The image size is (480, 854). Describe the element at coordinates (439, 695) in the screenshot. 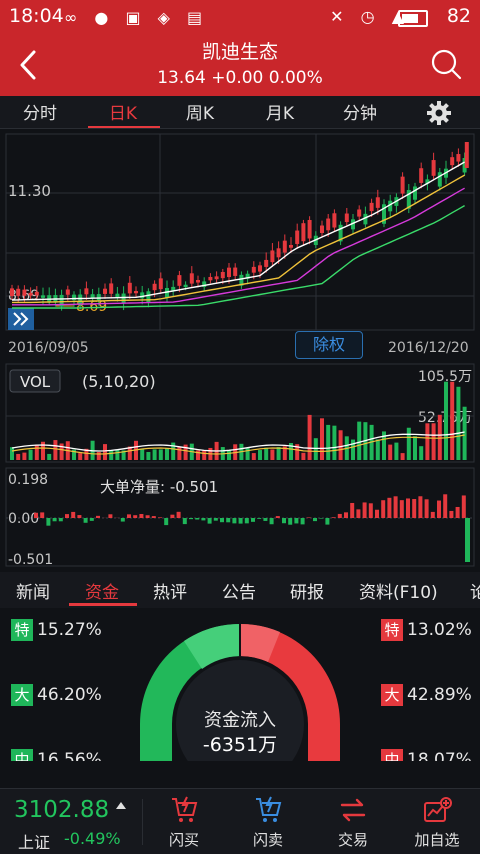

I see `right-value-large: 42.89%` at that location.